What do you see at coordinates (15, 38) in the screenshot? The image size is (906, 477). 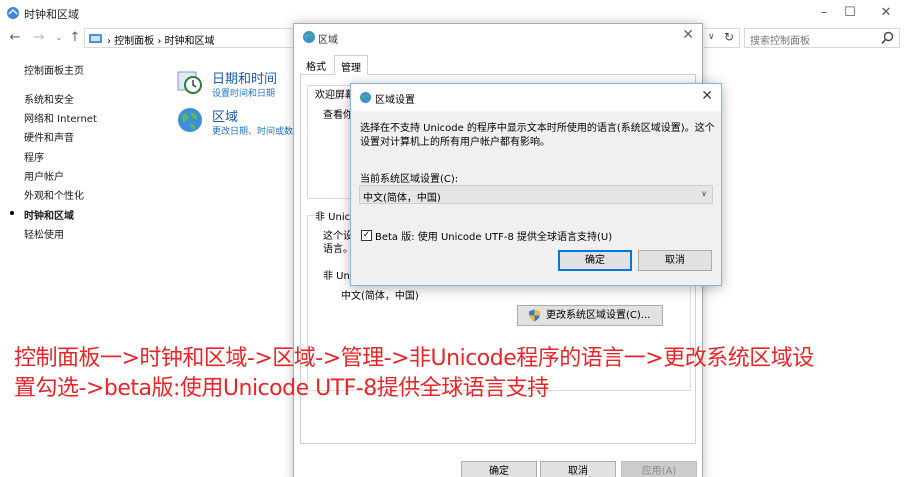 I see `back-arrow-icon: ←` at bounding box center [15, 38].